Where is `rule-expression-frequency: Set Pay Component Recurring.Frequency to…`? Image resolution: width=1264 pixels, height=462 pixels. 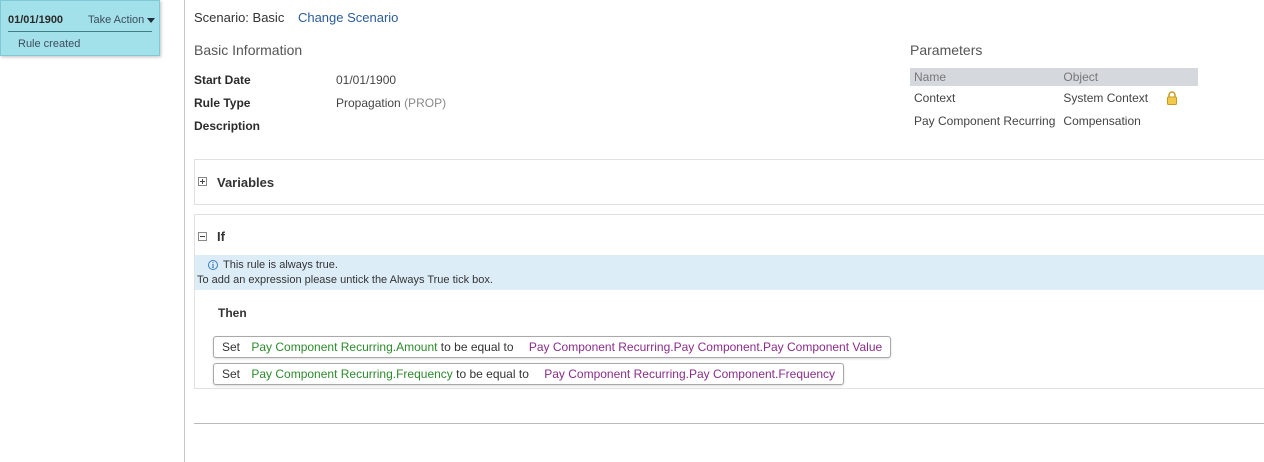 rule-expression-frequency: Set Pay Component Recurring.Frequency to… is located at coordinates (529, 374).